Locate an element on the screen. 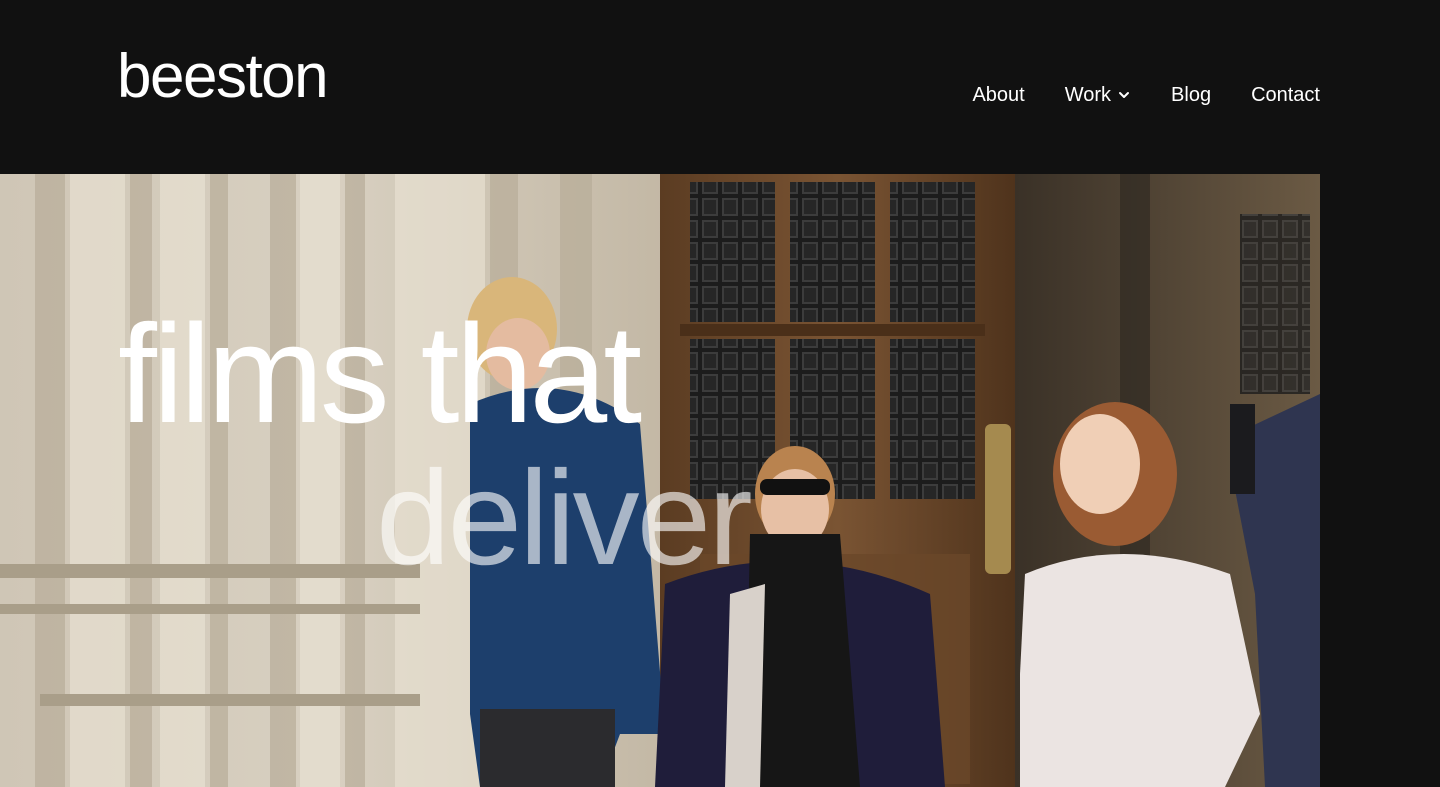 The image size is (1440, 787). nav-contact: Contact is located at coordinates (1285, 95).